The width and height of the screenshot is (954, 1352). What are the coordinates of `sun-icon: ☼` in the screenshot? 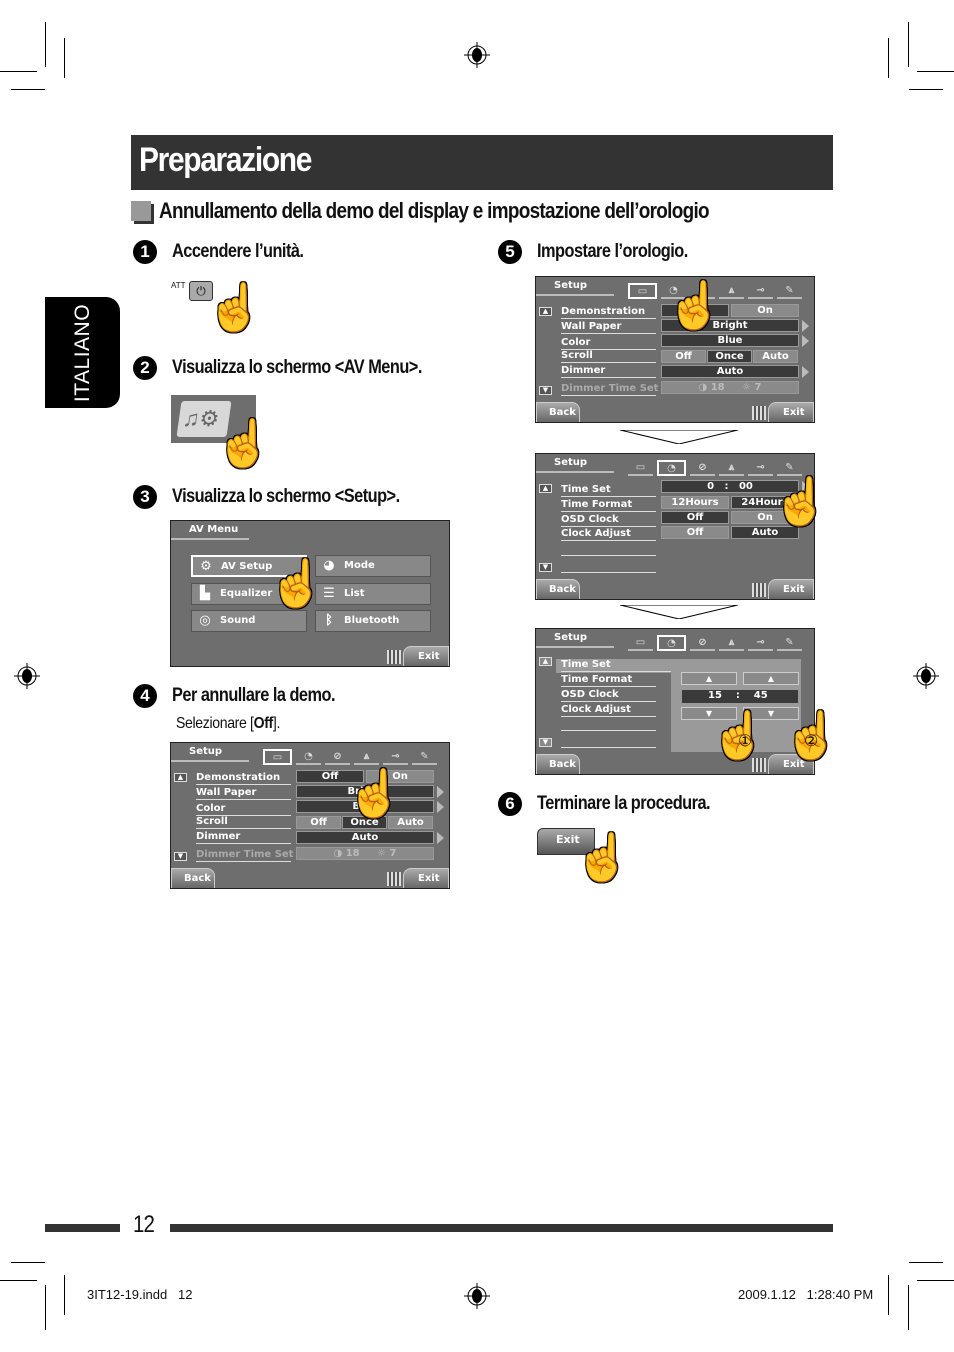 It's located at (747, 387).